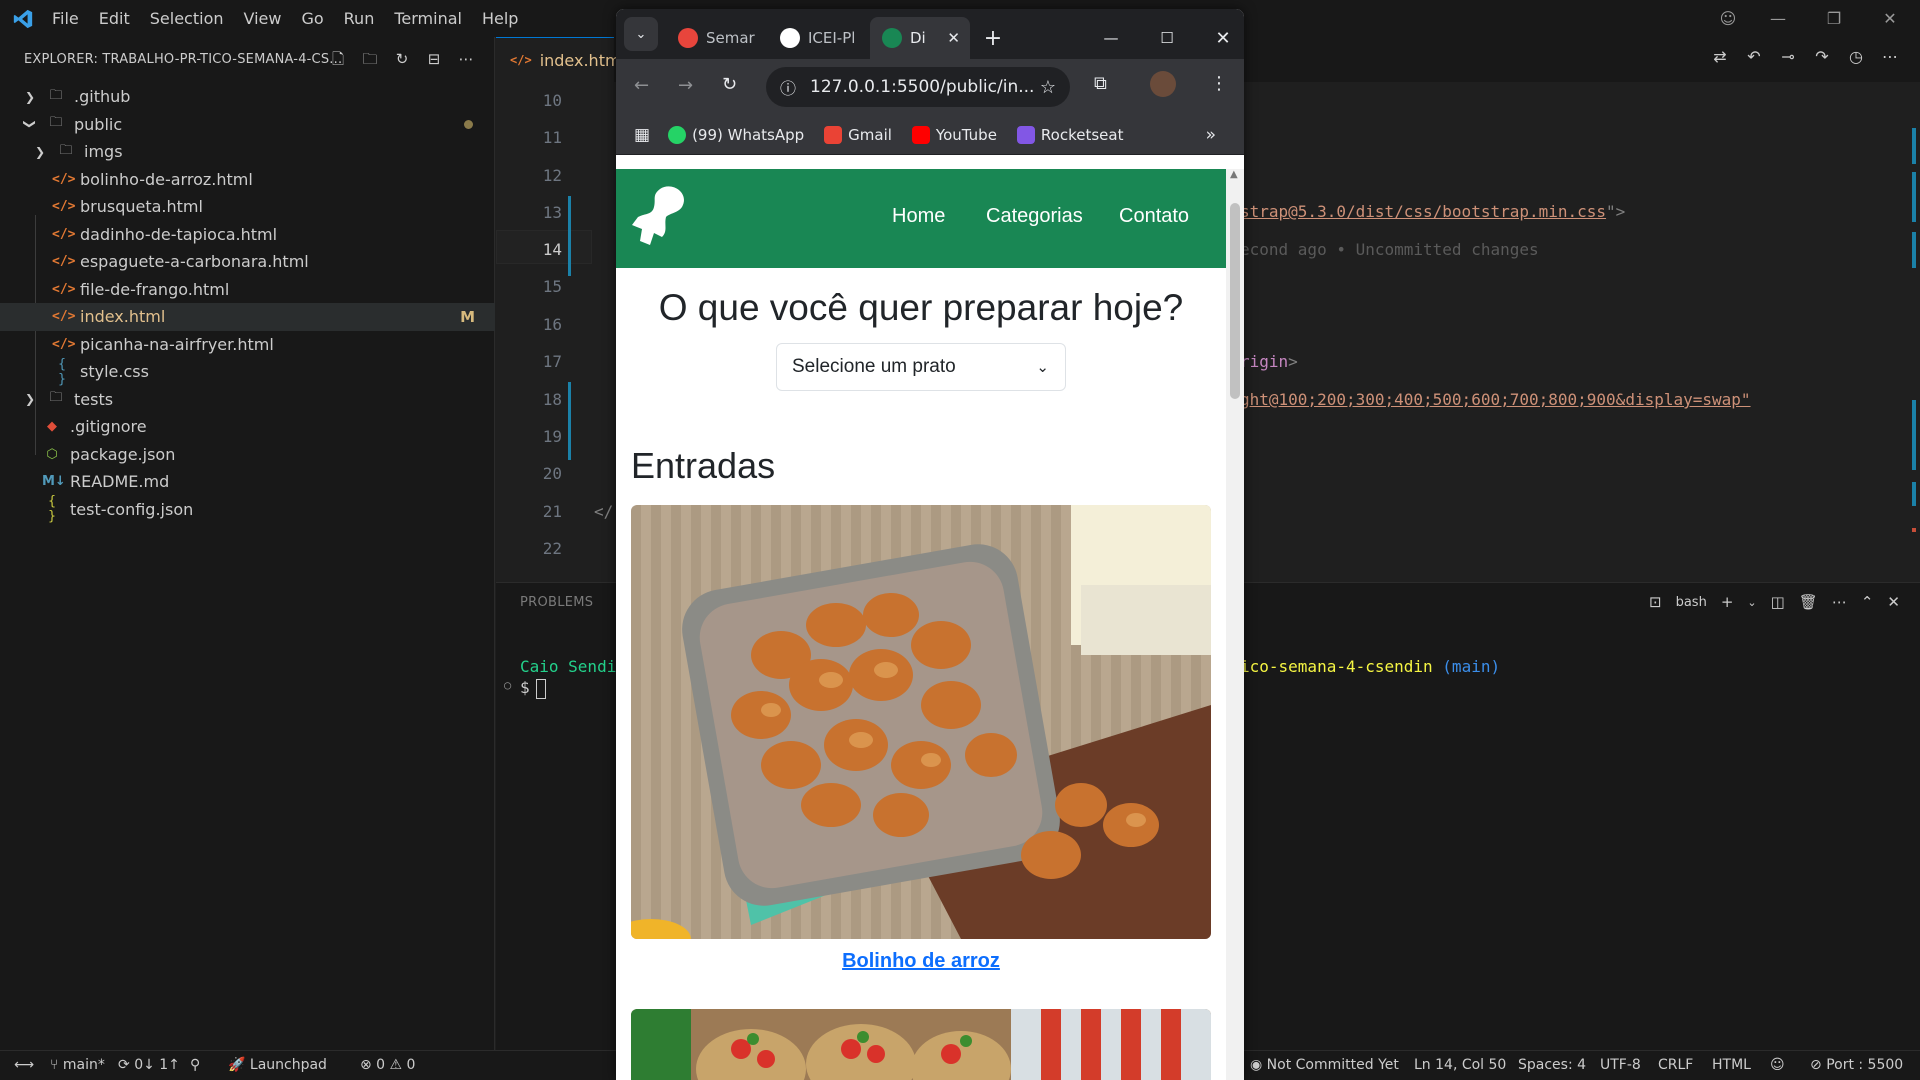 The image size is (1920, 1080). What do you see at coordinates (247, 345) in the screenshot?
I see `tree-item-picanha: </> picanha-na-airfryer.html` at bounding box center [247, 345].